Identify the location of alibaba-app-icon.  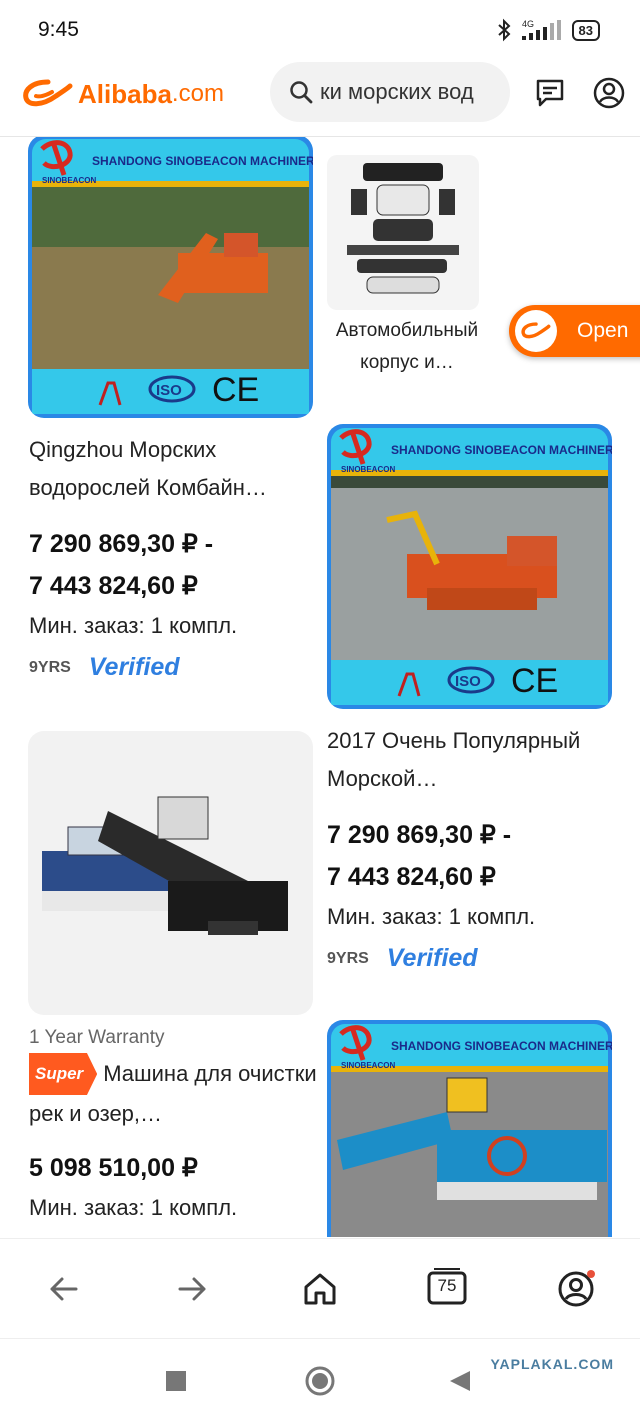
(536, 331).